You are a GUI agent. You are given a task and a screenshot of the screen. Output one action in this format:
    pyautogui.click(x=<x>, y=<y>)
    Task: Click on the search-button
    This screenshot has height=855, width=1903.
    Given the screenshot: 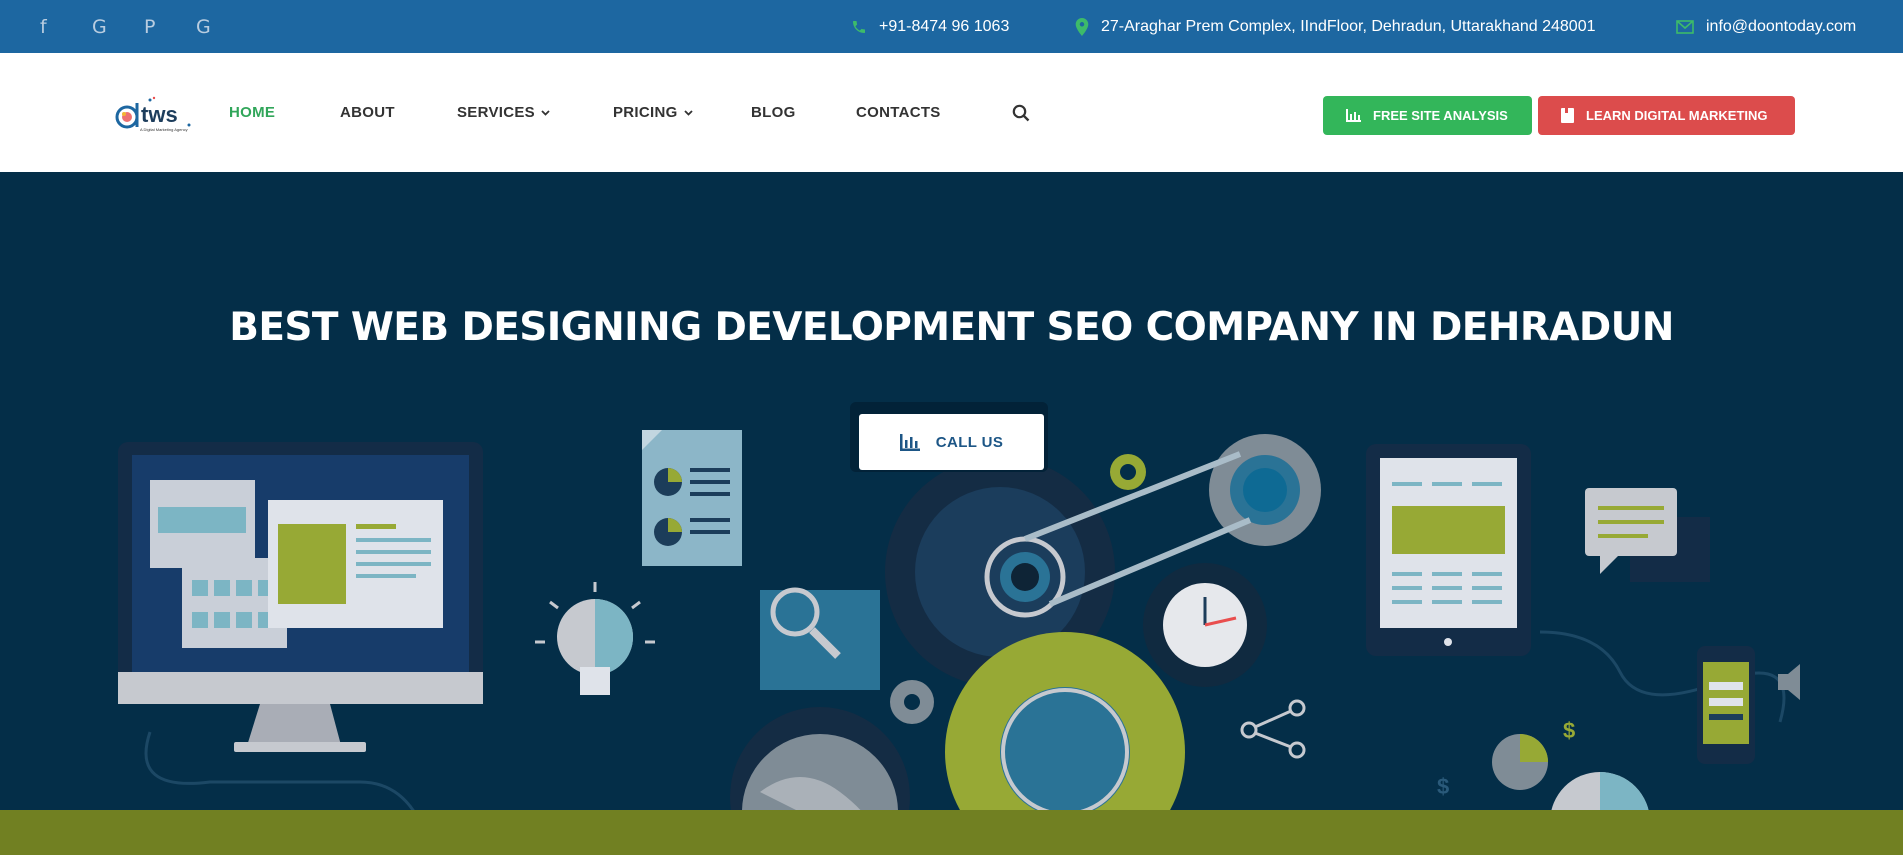 What is the action you would take?
    pyautogui.click(x=1021, y=112)
    